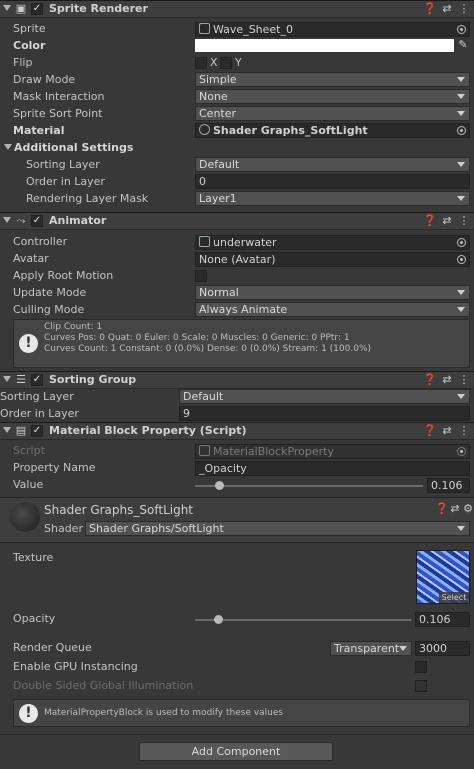  What do you see at coordinates (443, 577) in the screenshot?
I see `texture-thumbnail: Select` at bounding box center [443, 577].